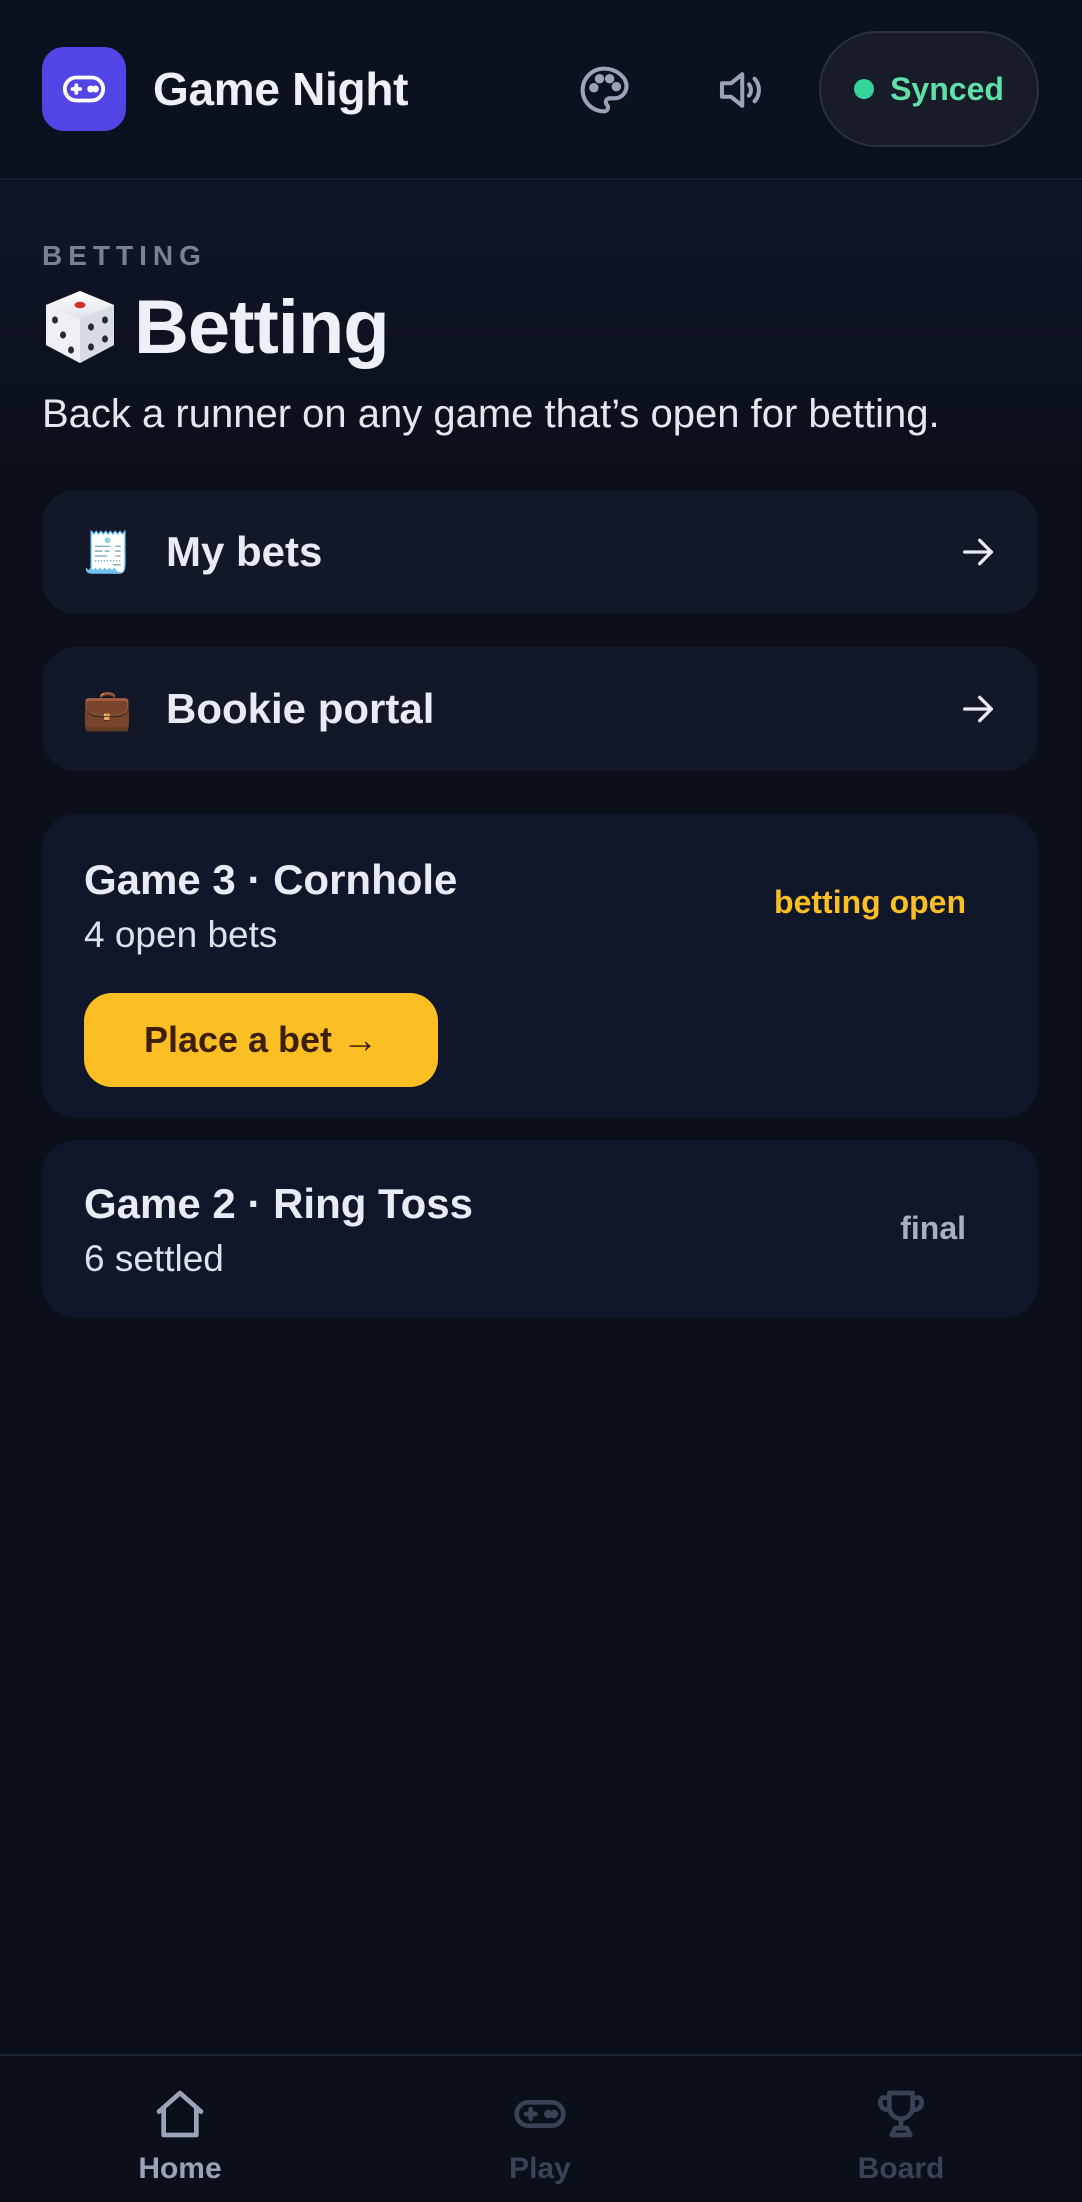 The image size is (1082, 2202). I want to click on game-bet-count: 6 settled, so click(154, 1258).